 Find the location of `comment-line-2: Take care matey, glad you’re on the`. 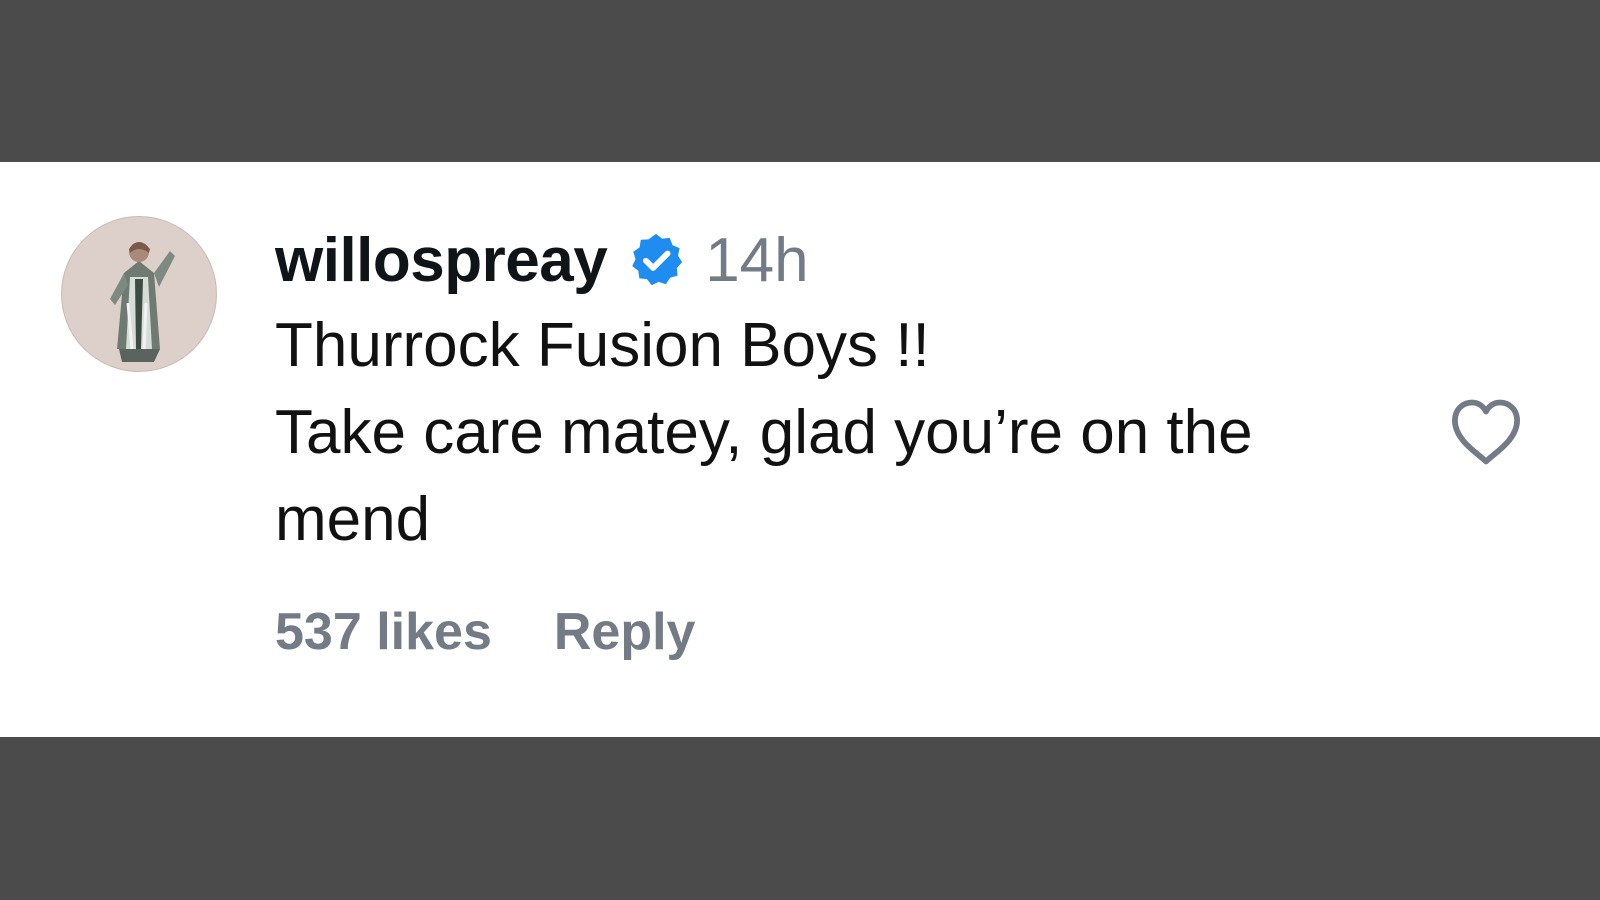

comment-line-2: Take care matey, glad you’re on the is located at coordinates (764, 432).